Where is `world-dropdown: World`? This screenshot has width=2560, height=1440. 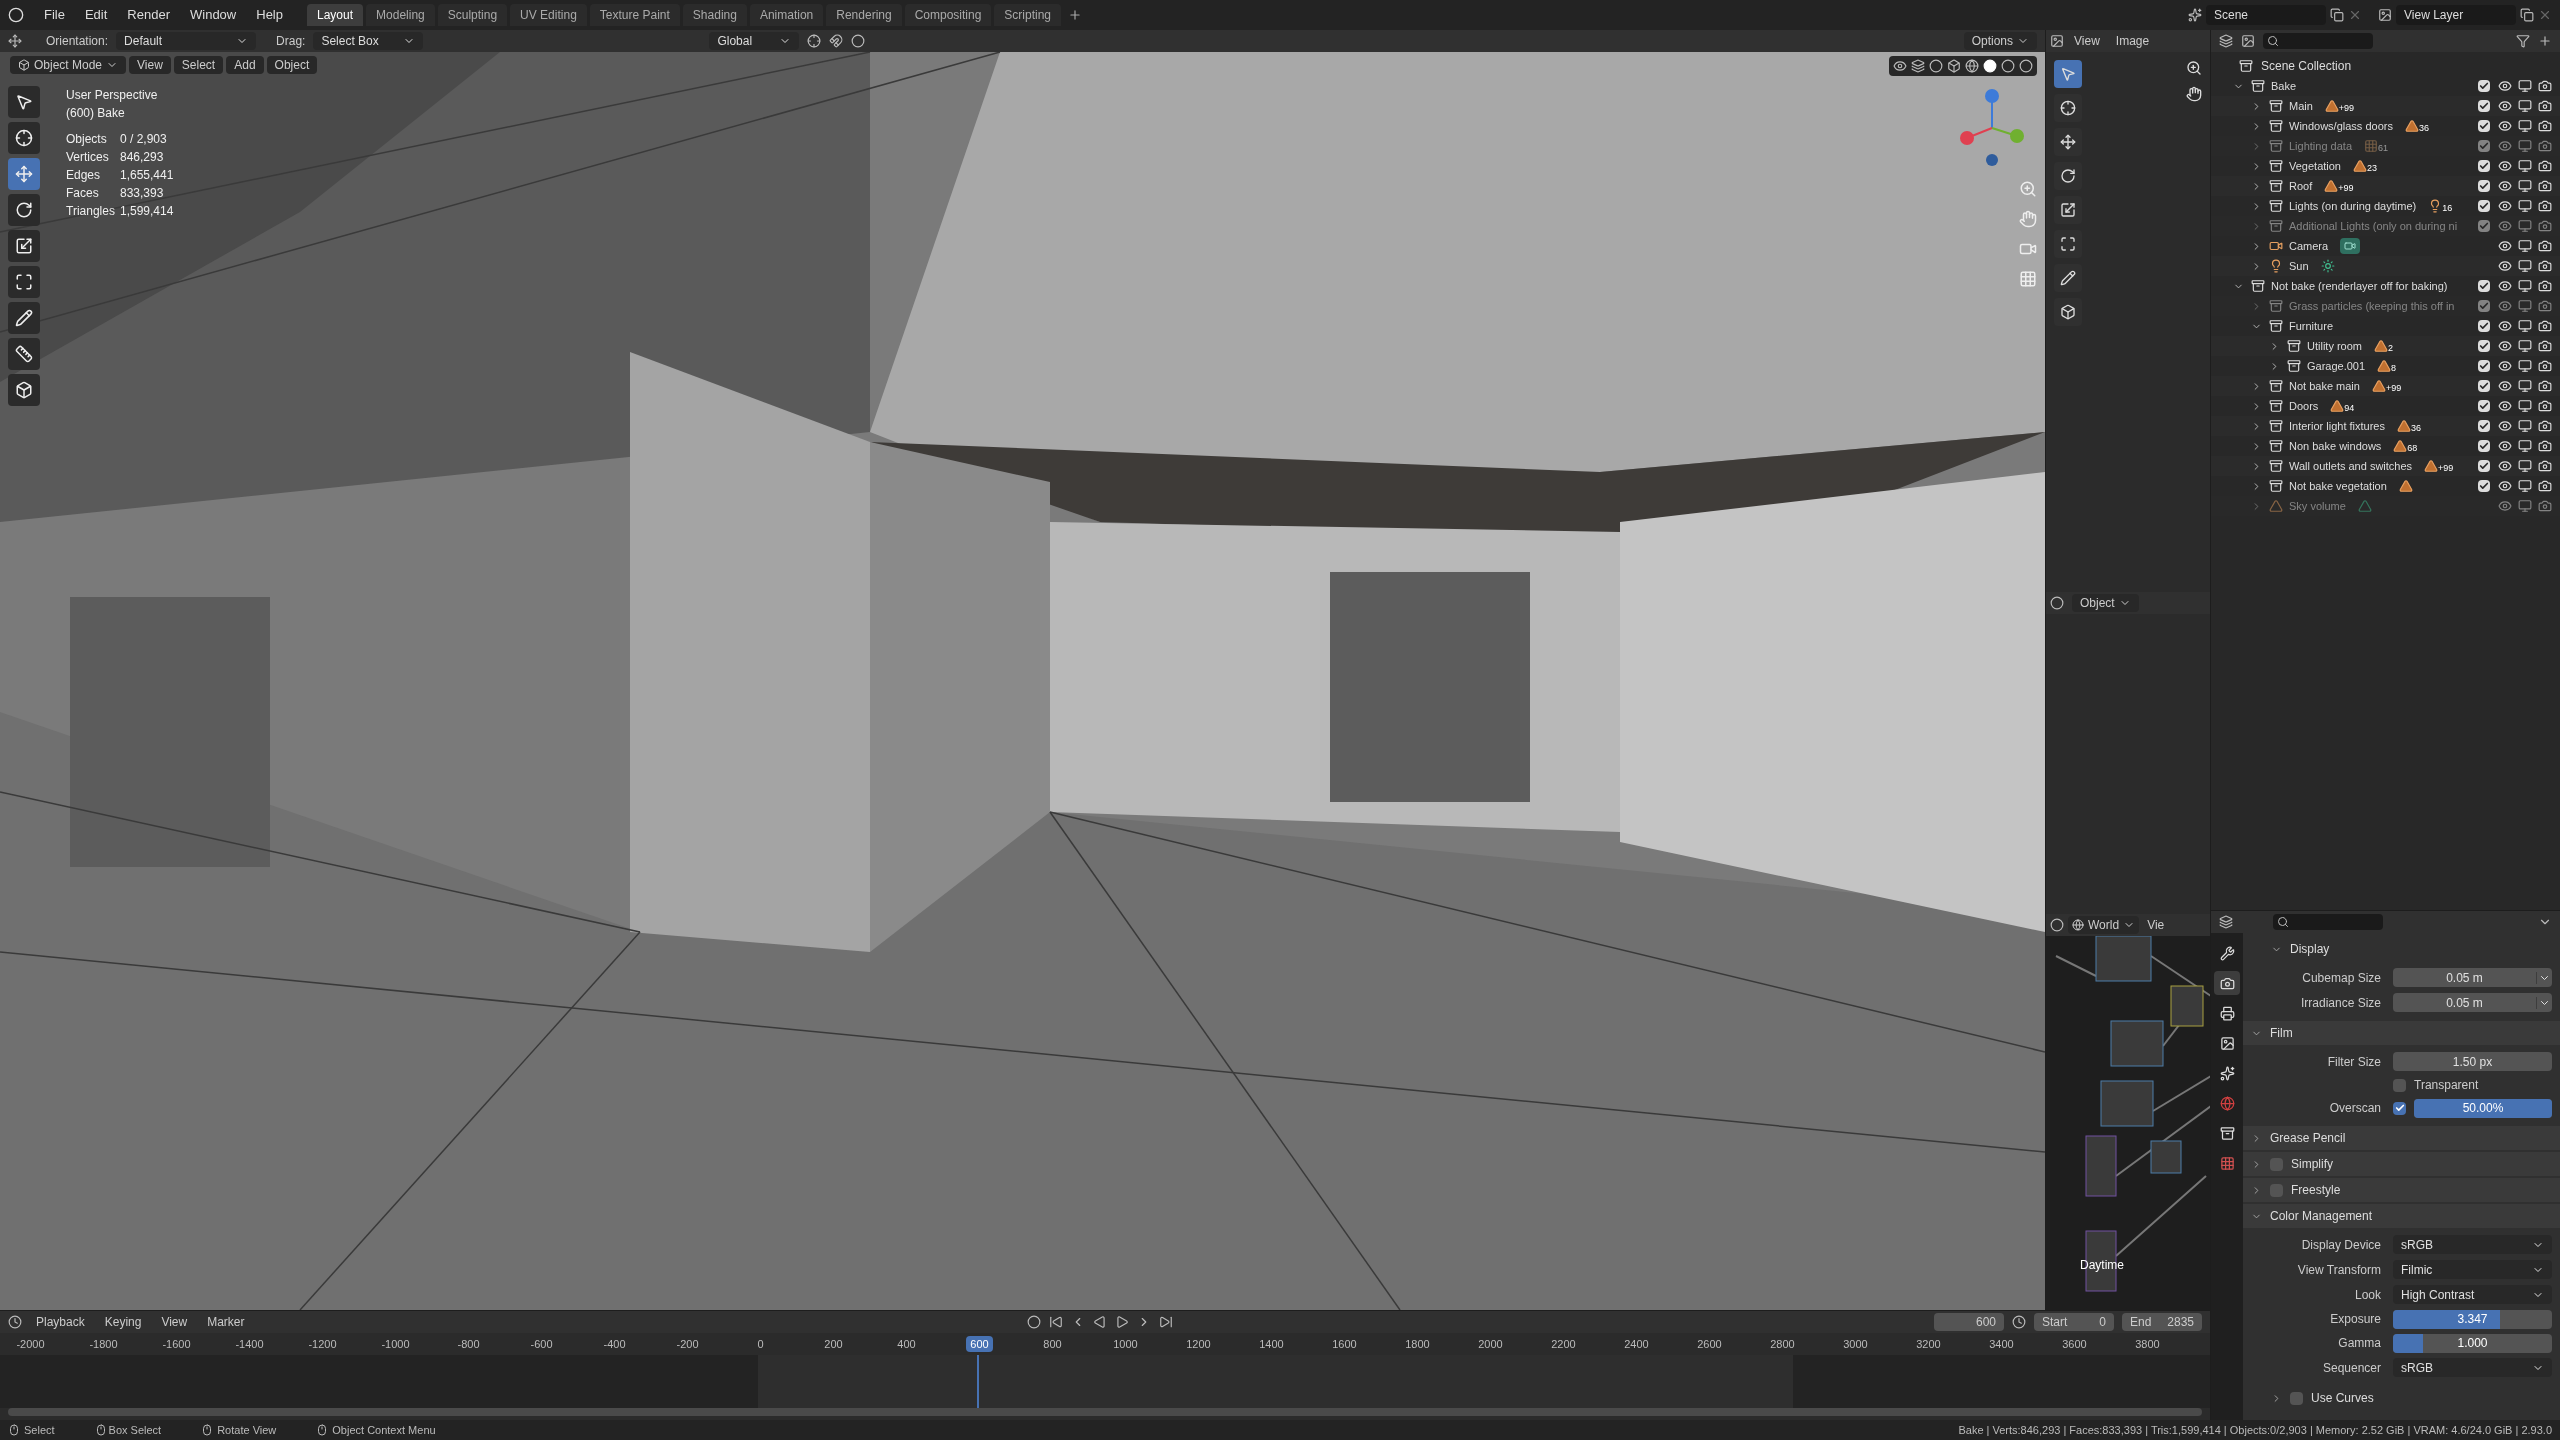 world-dropdown: World is located at coordinates (2104, 925).